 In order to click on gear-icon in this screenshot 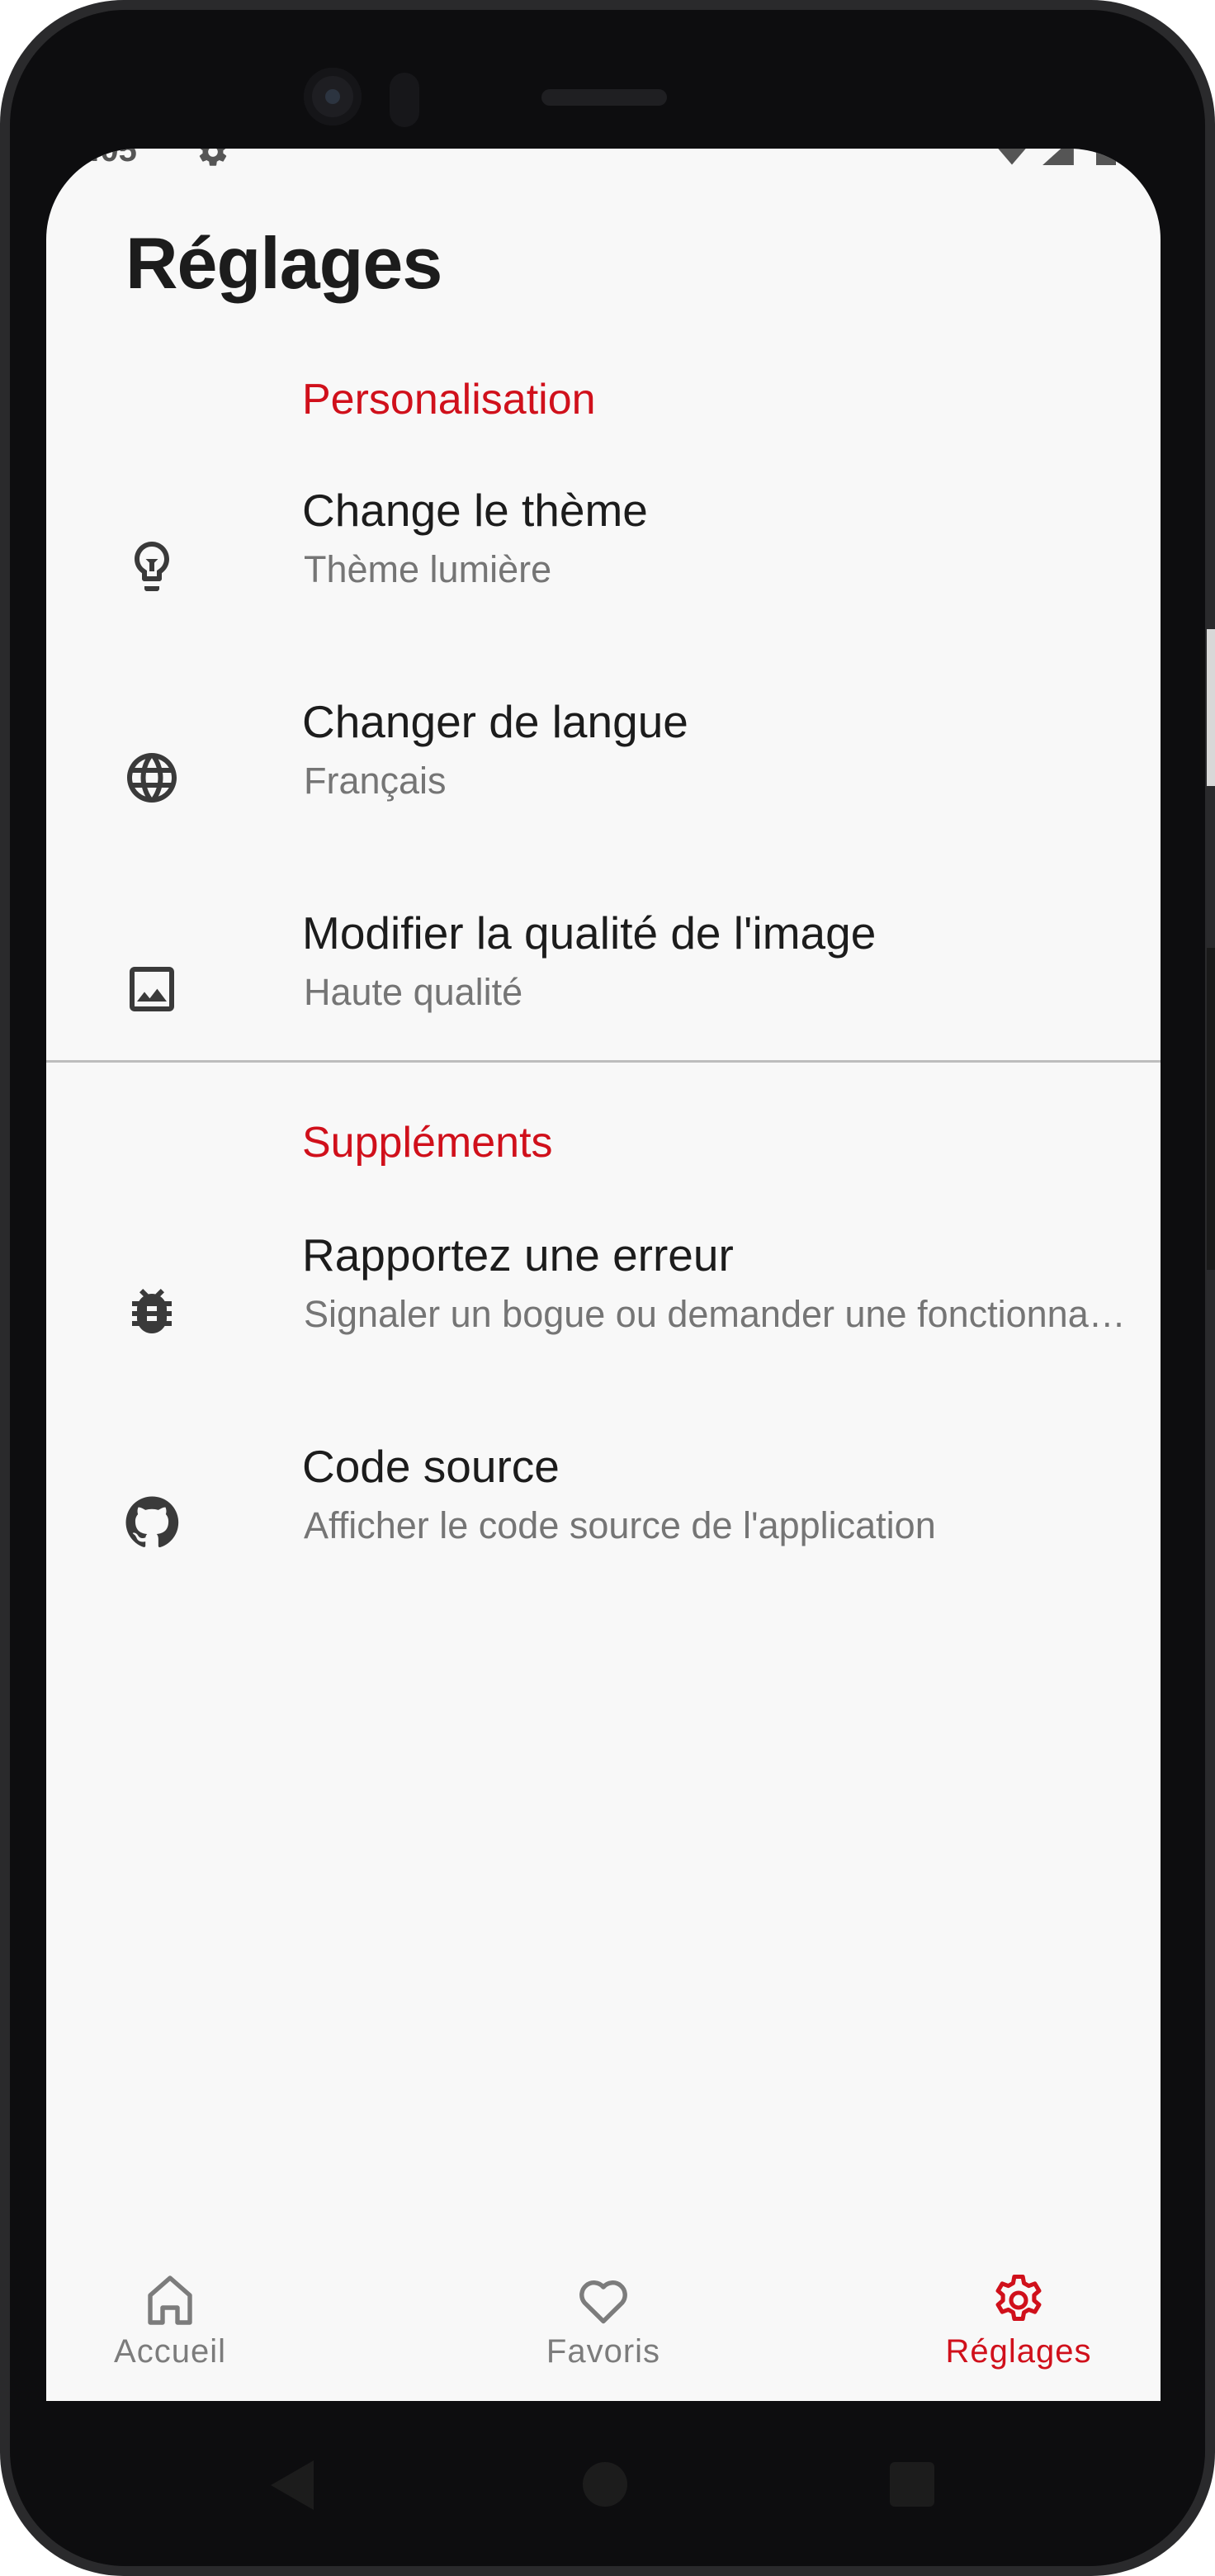, I will do `click(213, 157)`.